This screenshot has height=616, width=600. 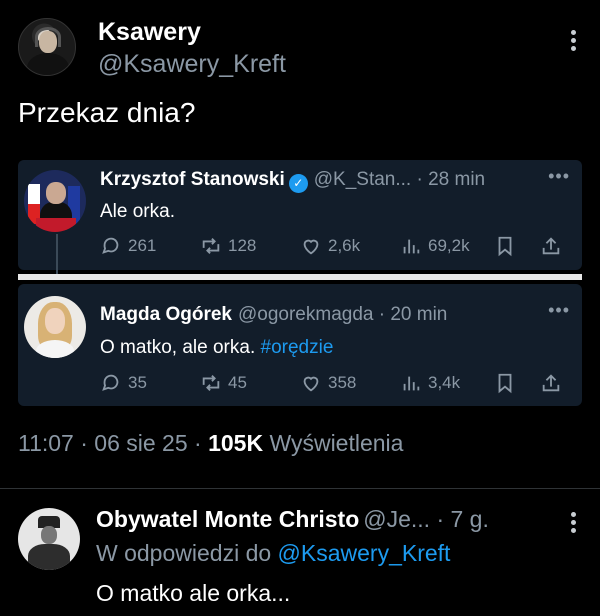 I want to click on views-action: 3,4k, so click(x=430, y=383).